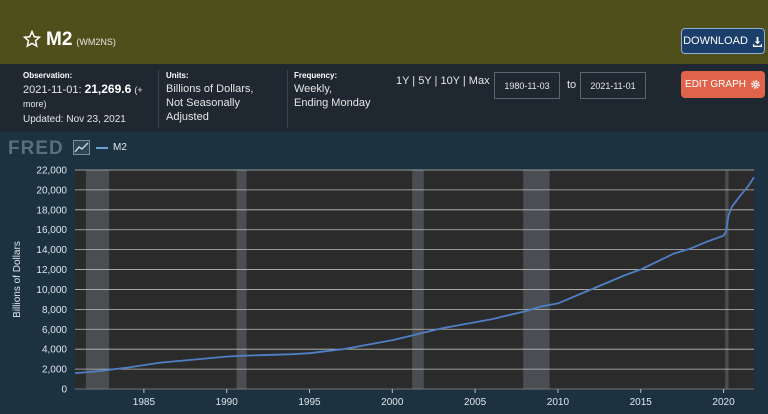  What do you see at coordinates (74, 119) in the screenshot?
I see `updated-date: Updated: Nov 23, 2021` at bounding box center [74, 119].